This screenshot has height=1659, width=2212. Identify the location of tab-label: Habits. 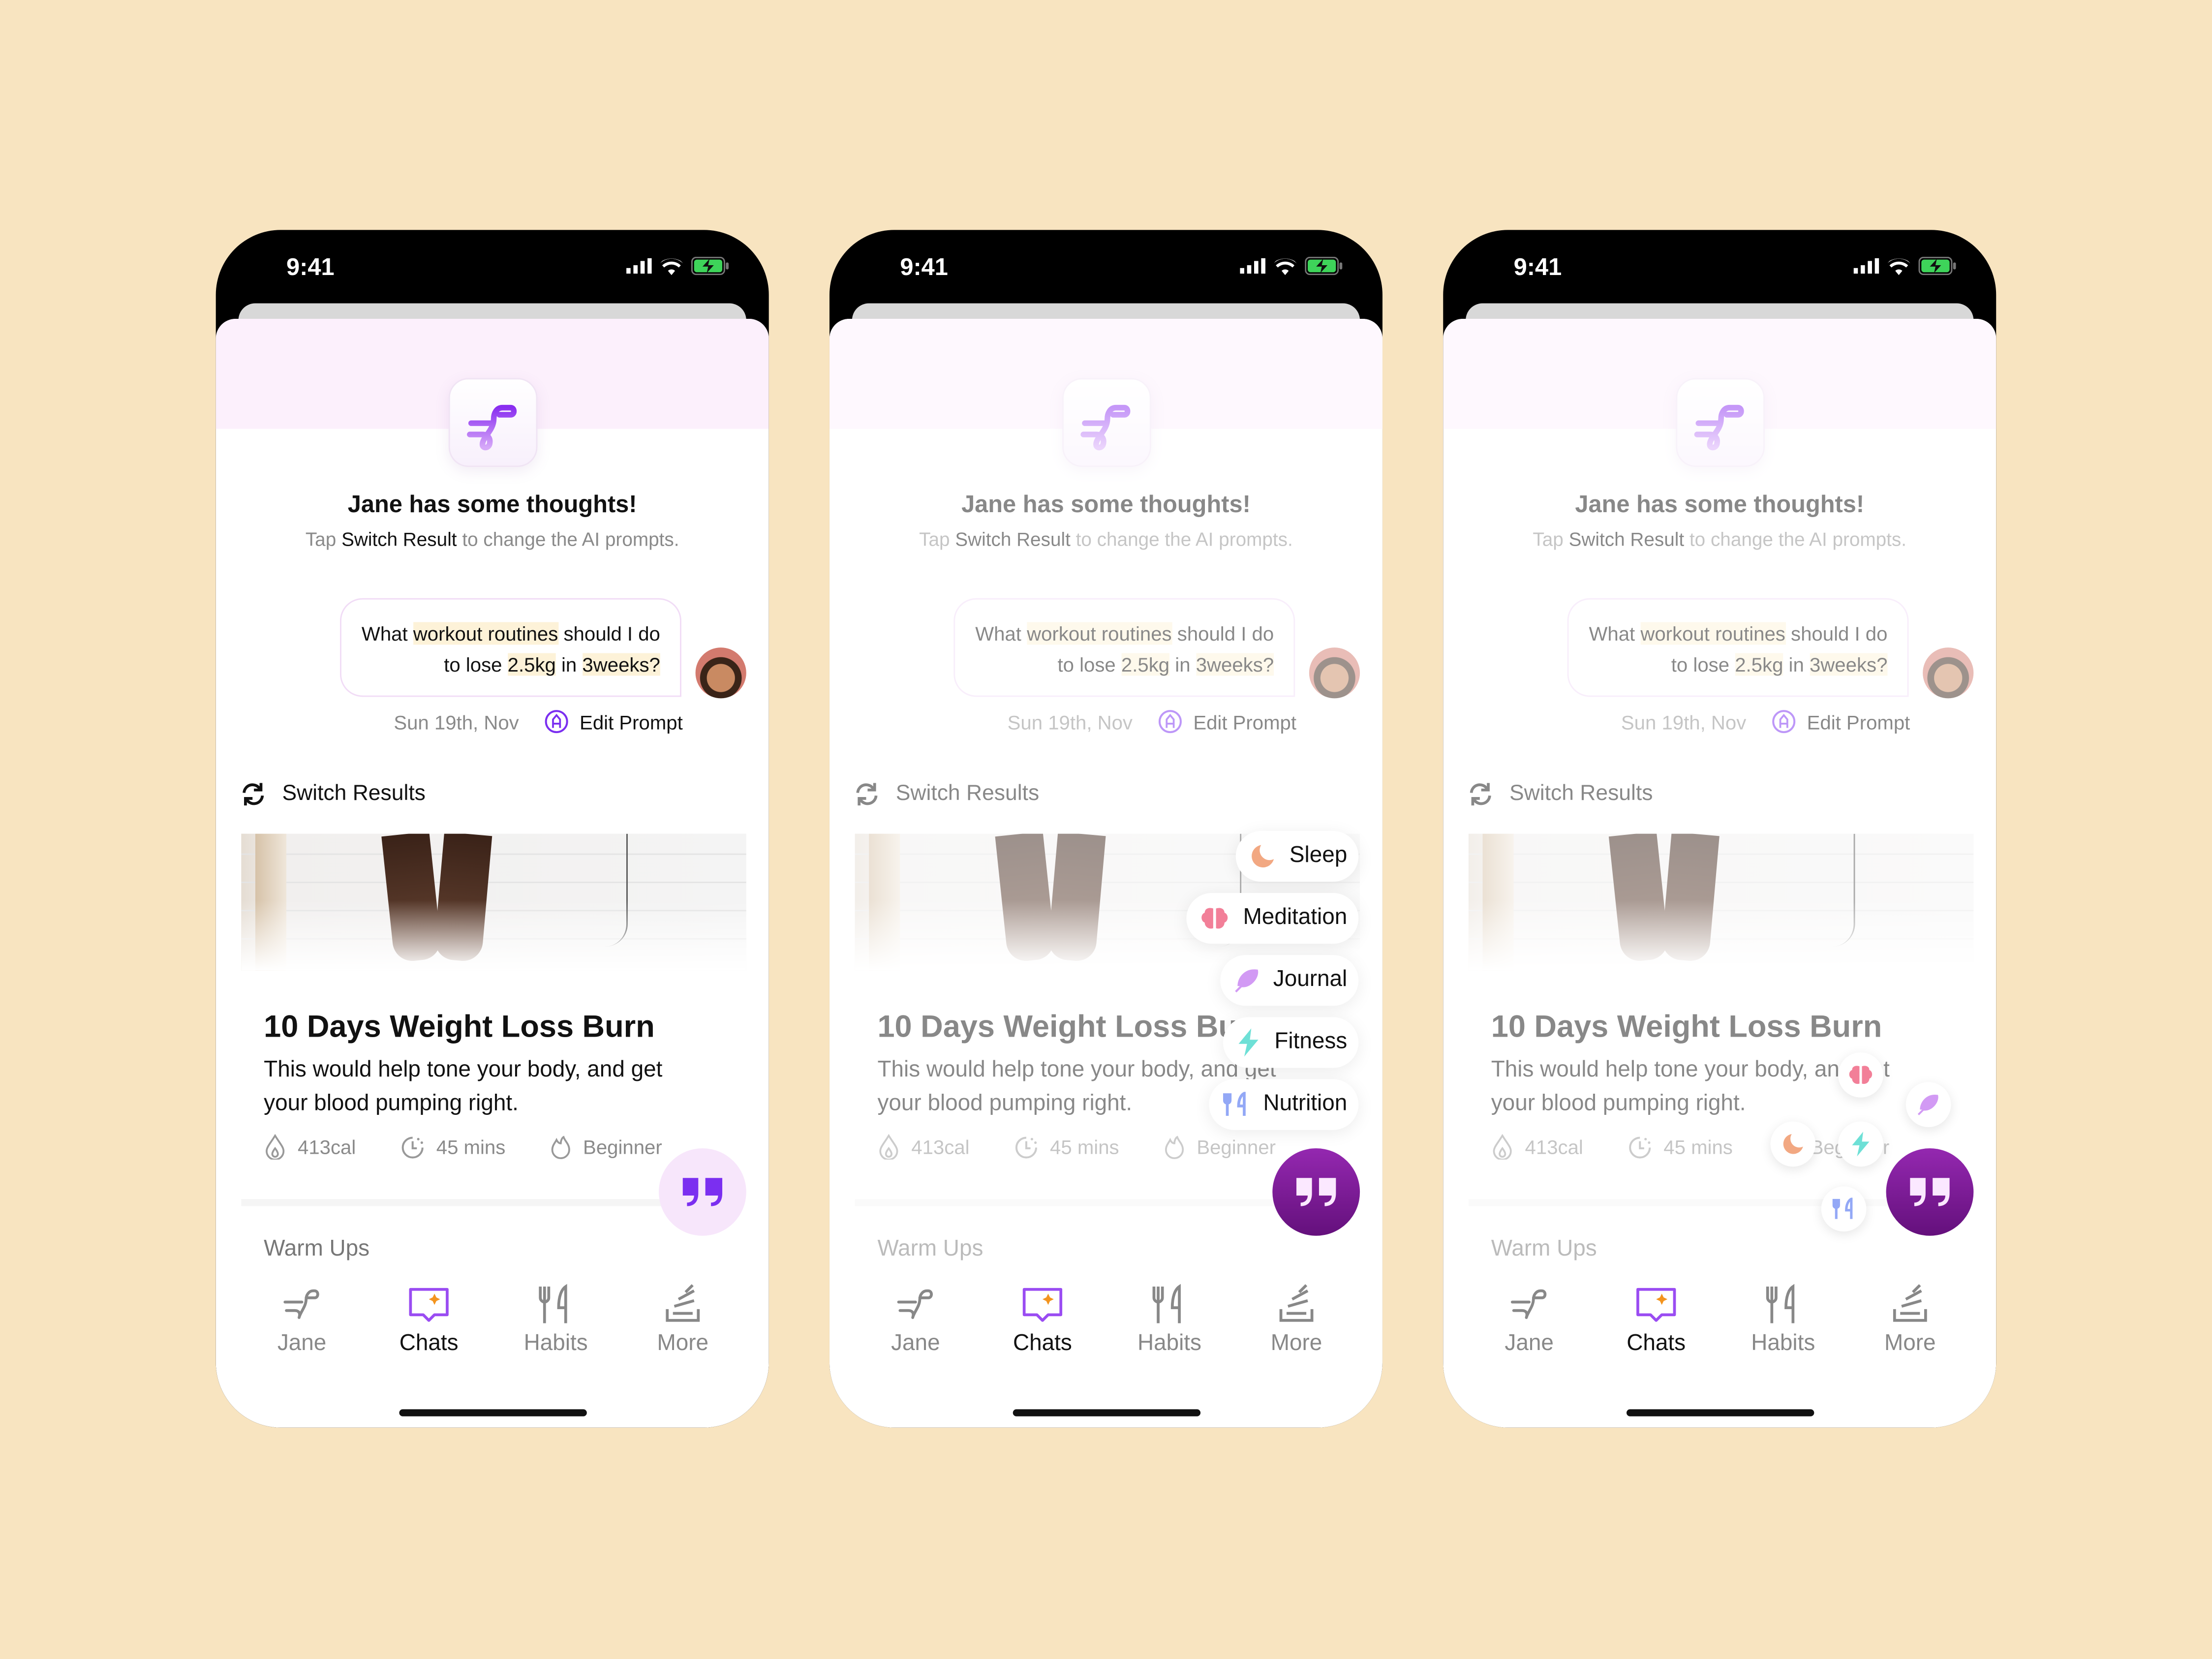
(1169, 1343).